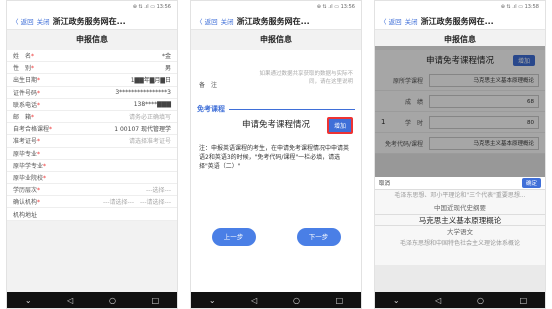  Describe the element at coordinates (24, 57) in the screenshot. I see `field-label: 姓 名*` at that location.